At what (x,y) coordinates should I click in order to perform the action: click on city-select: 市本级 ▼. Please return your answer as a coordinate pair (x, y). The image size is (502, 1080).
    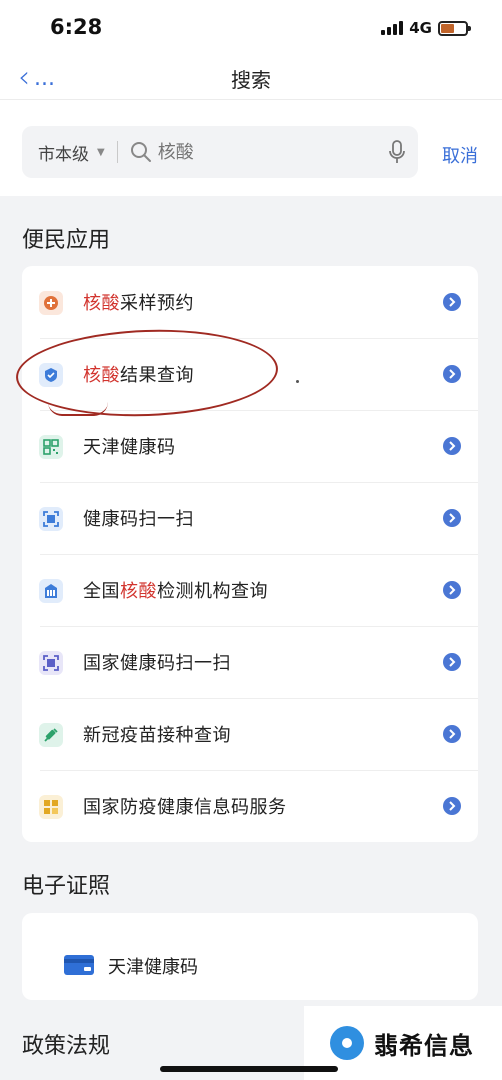
    Looking at the image, I should click on (71, 152).